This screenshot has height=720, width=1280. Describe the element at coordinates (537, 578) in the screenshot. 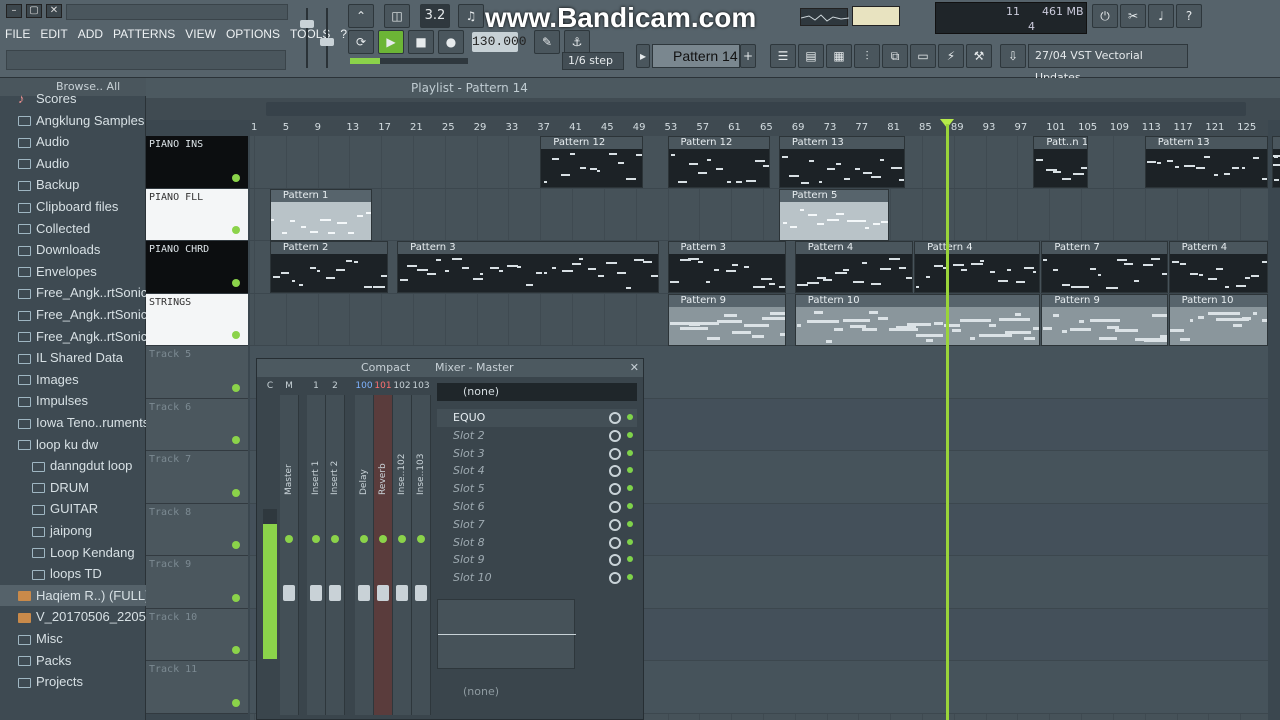

I see `effect-slot: Slot 10` at that location.